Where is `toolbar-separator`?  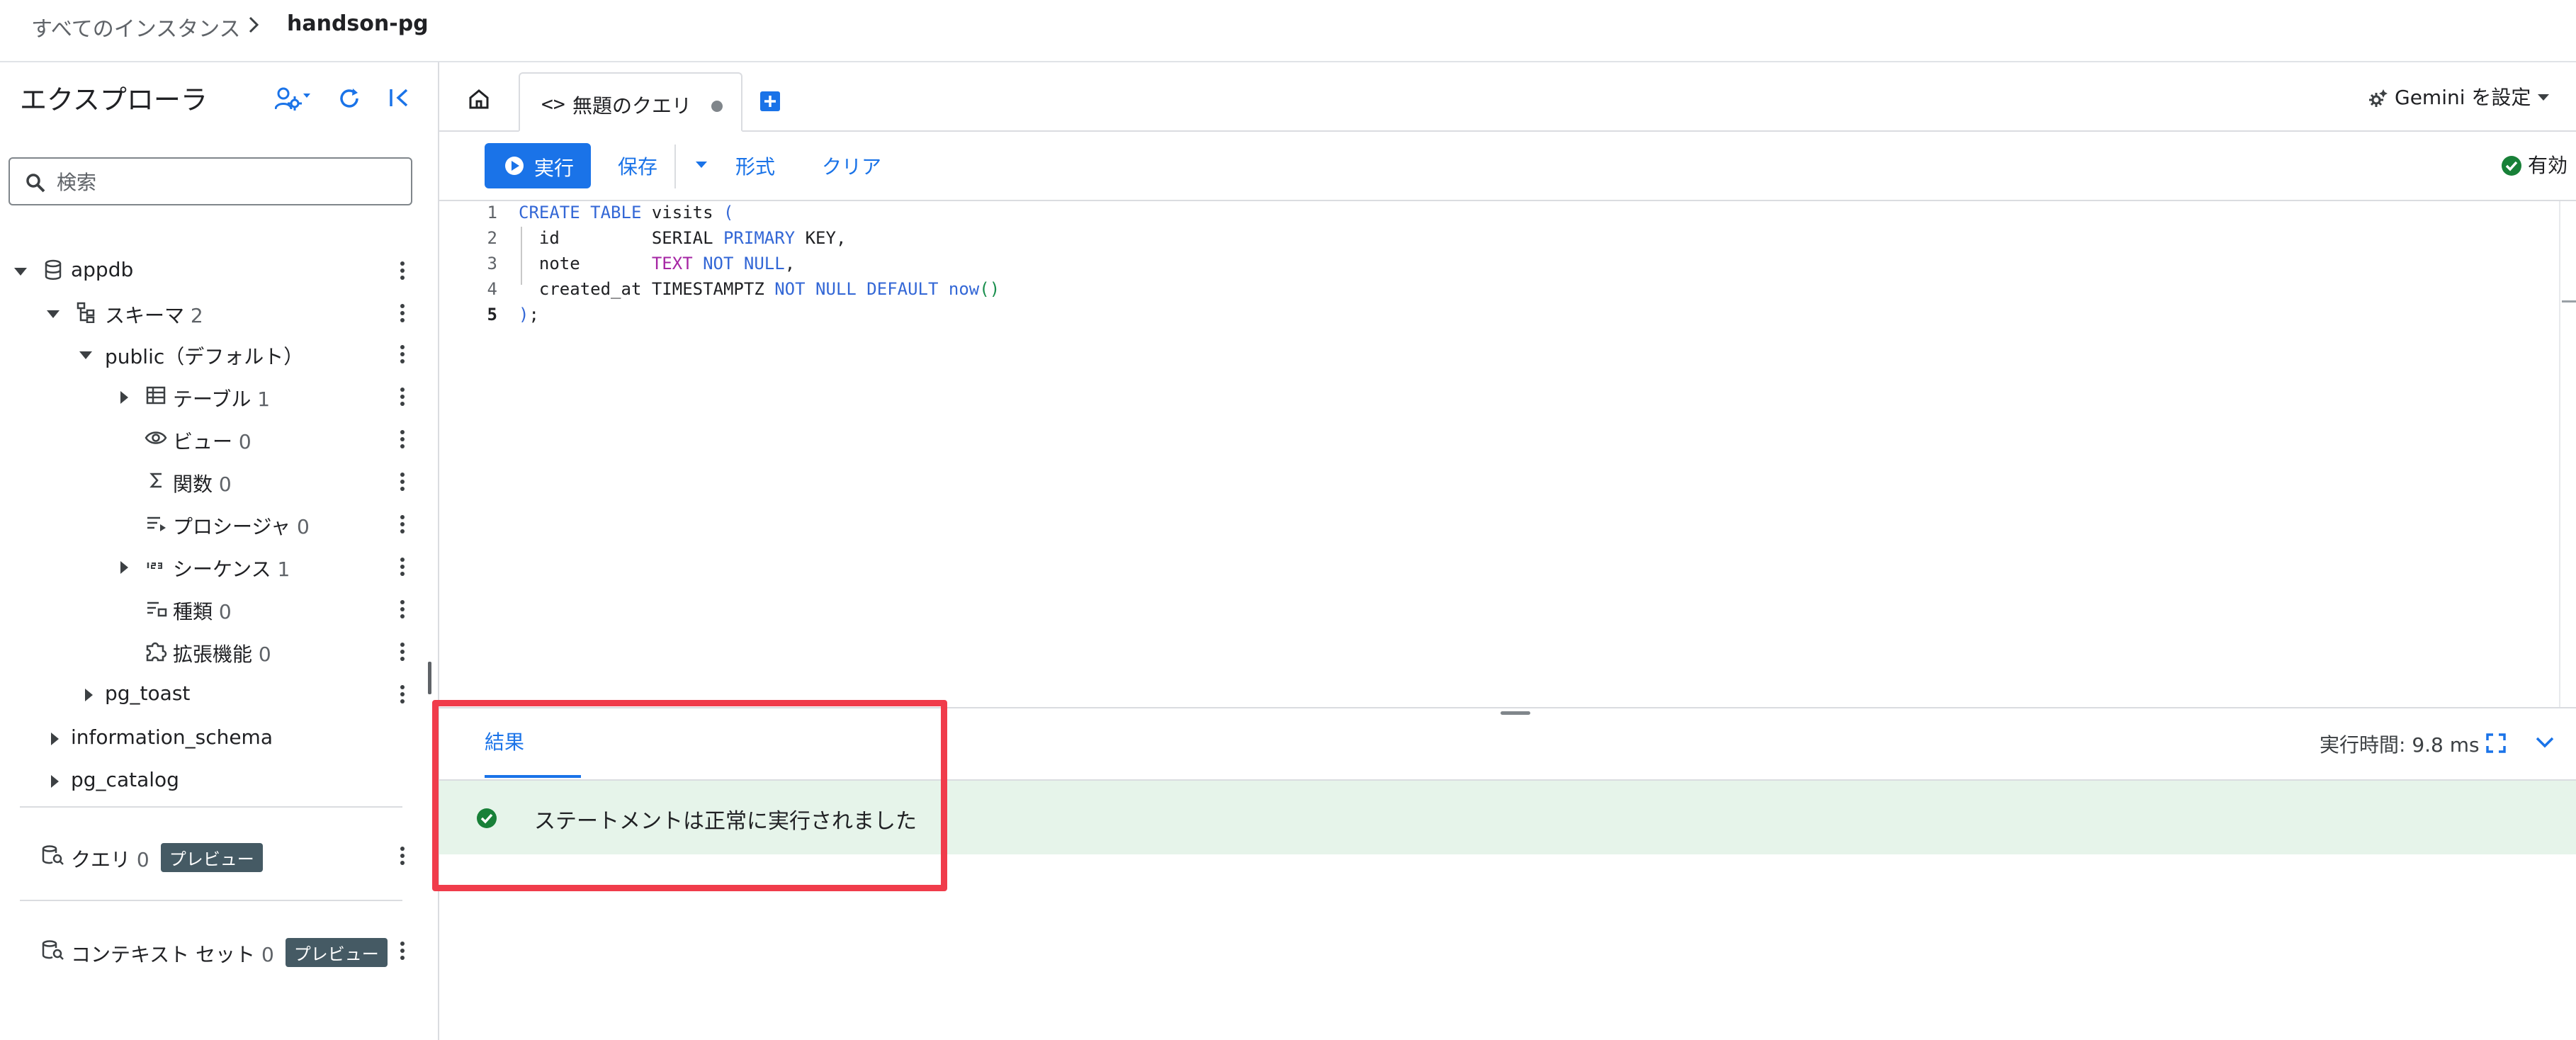
toolbar-separator is located at coordinates (675, 166).